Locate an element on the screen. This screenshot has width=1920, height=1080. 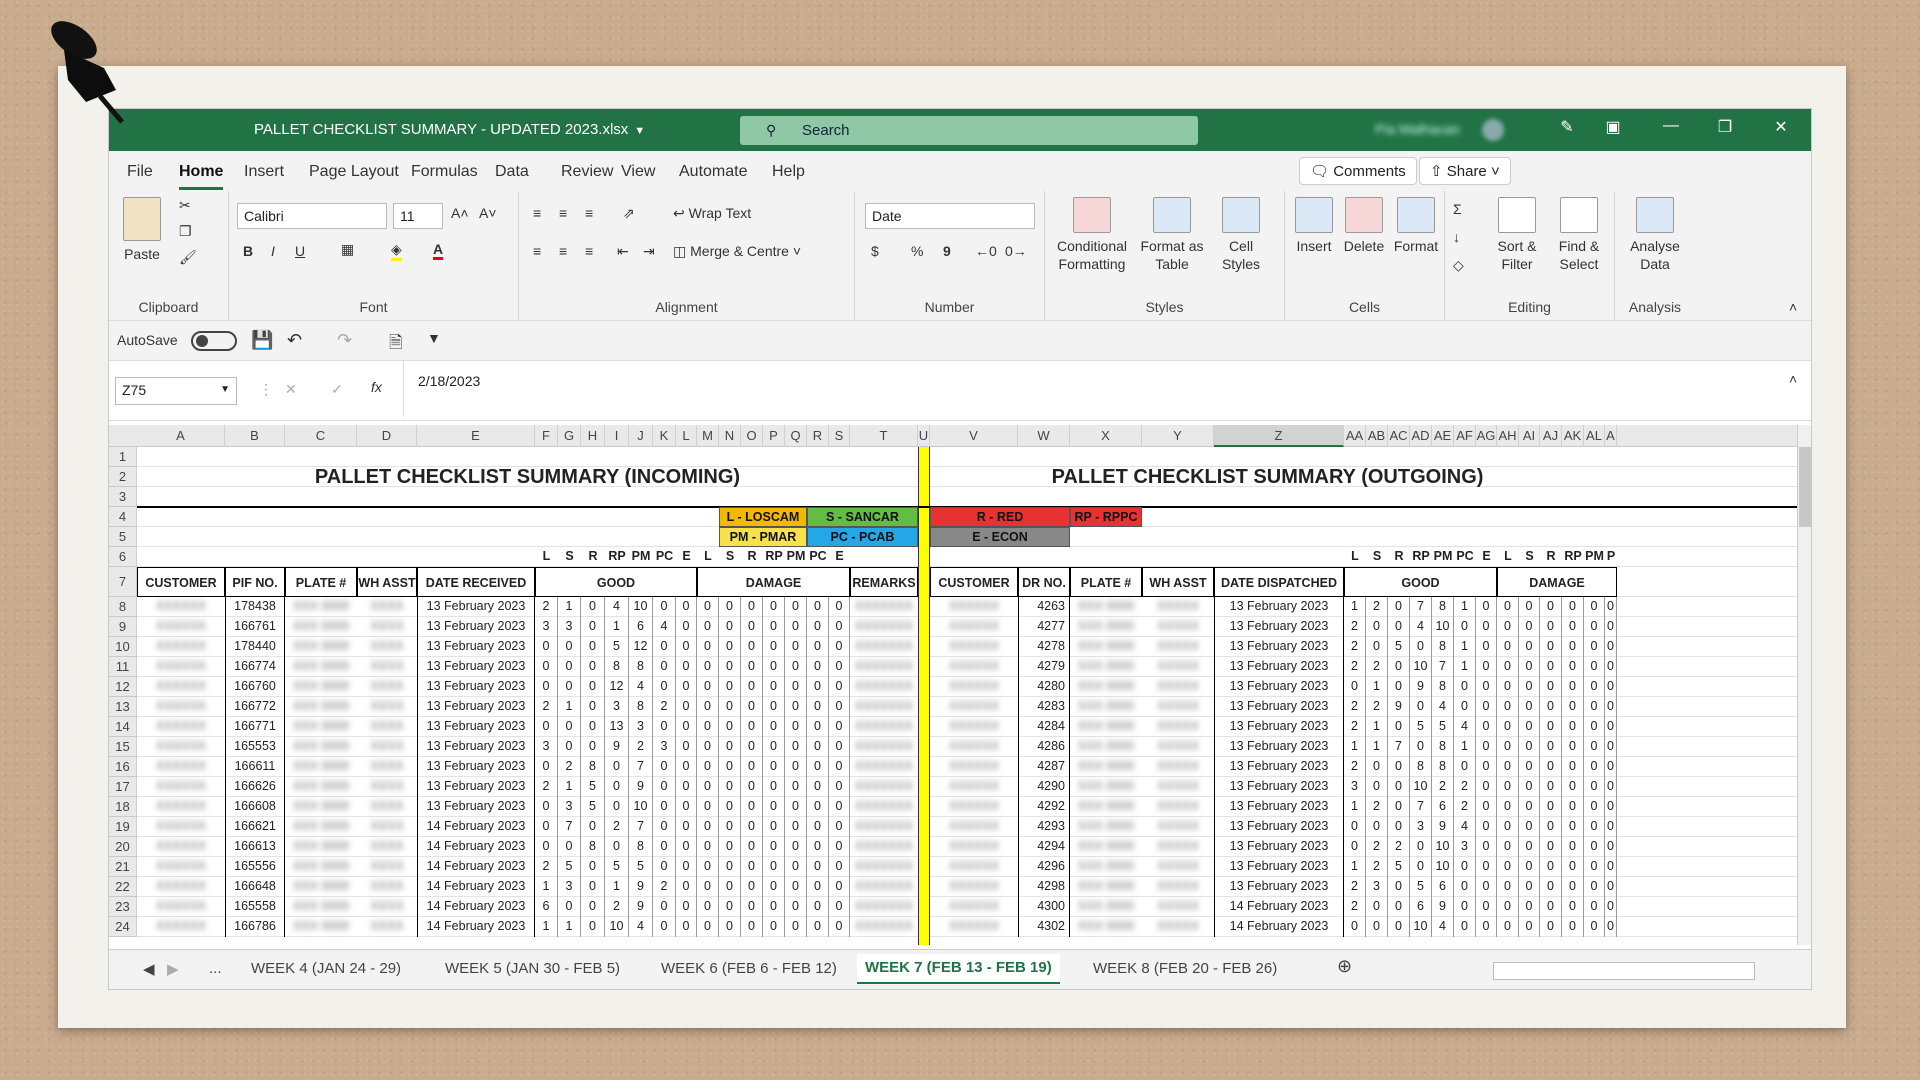
good-count-cell: 5 is located at coordinates (641, 867).